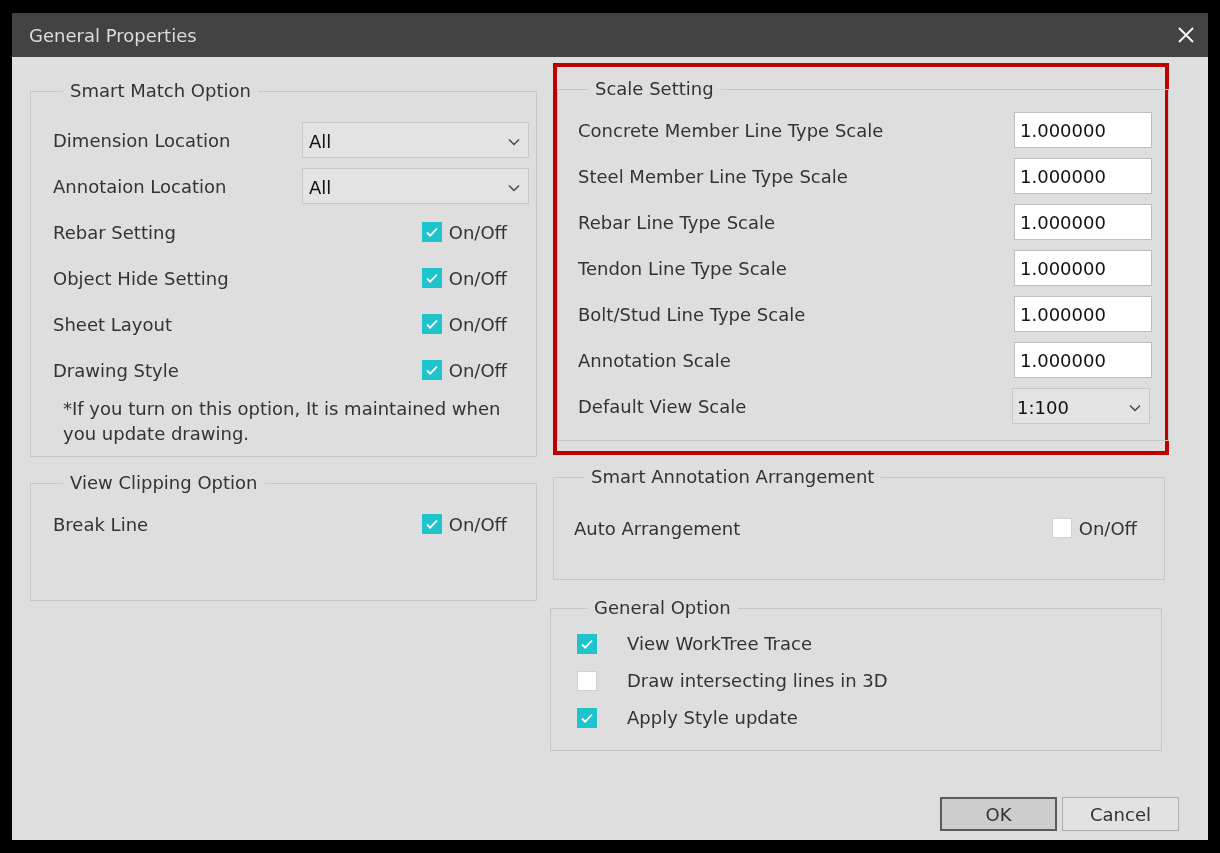  What do you see at coordinates (654, 89) in the screenshot?
I see `group-title: Scale Setting` at bounding box center [654, 89].